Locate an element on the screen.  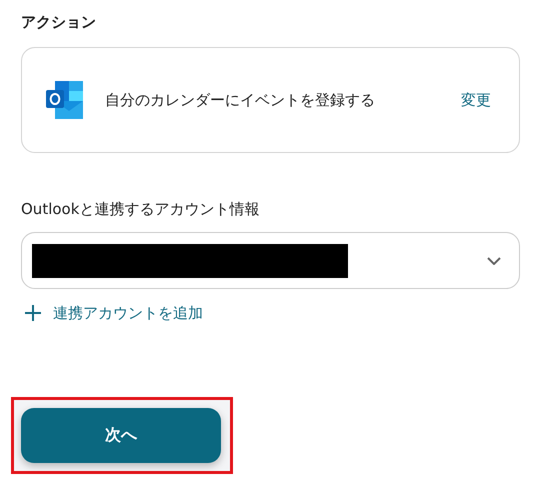
plus-icon is located at coordinates (33, 313).